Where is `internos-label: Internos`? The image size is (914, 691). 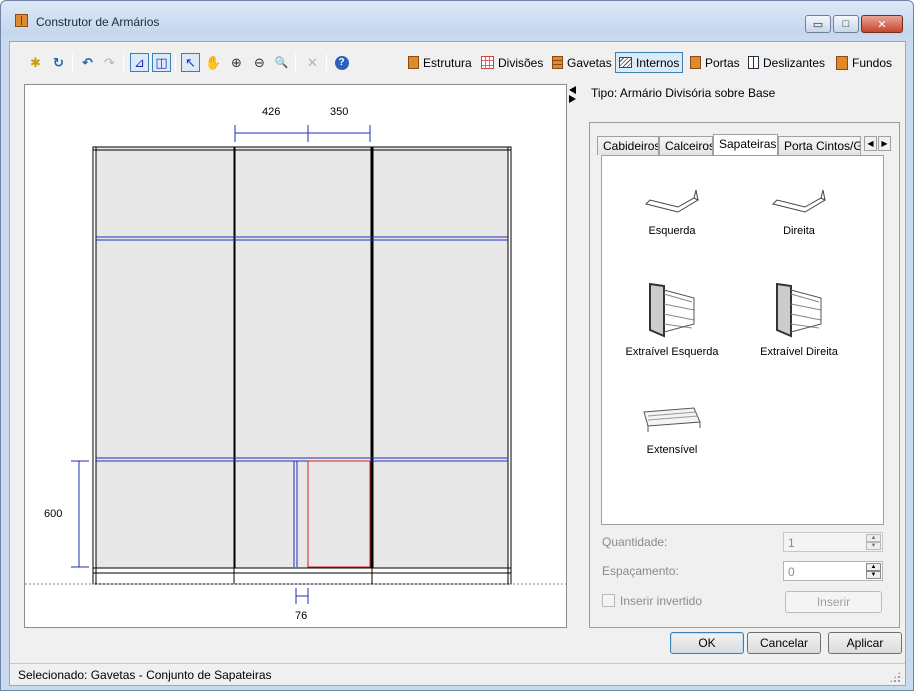
internos-label: Internos is located at coordinates (658, 62).